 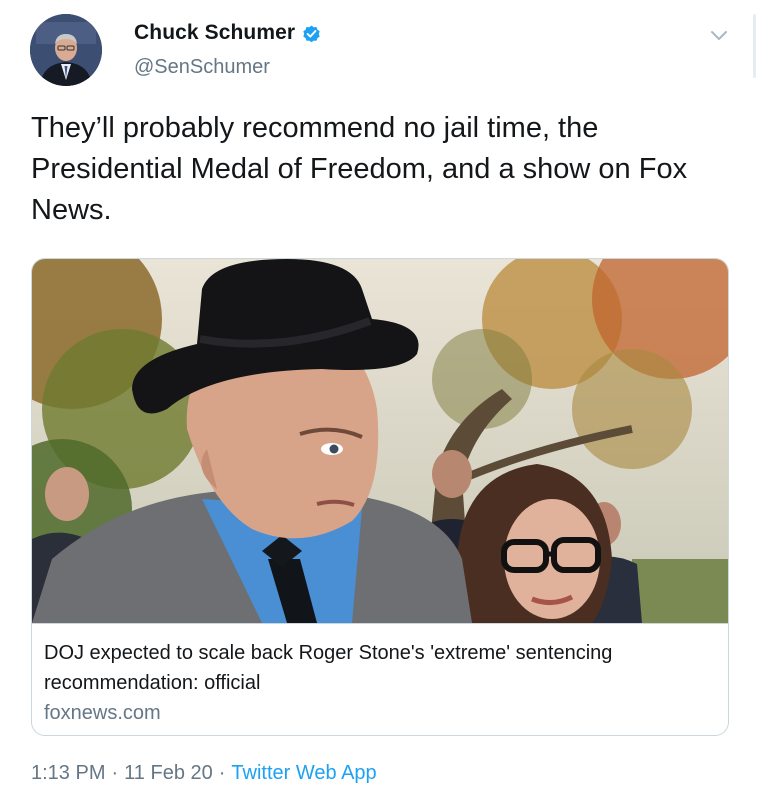 What do you see at coordinates (303, 773) in the screenshot?
I see `tweet-source-link: Twitter Web App` at bounding box center [303, 773].